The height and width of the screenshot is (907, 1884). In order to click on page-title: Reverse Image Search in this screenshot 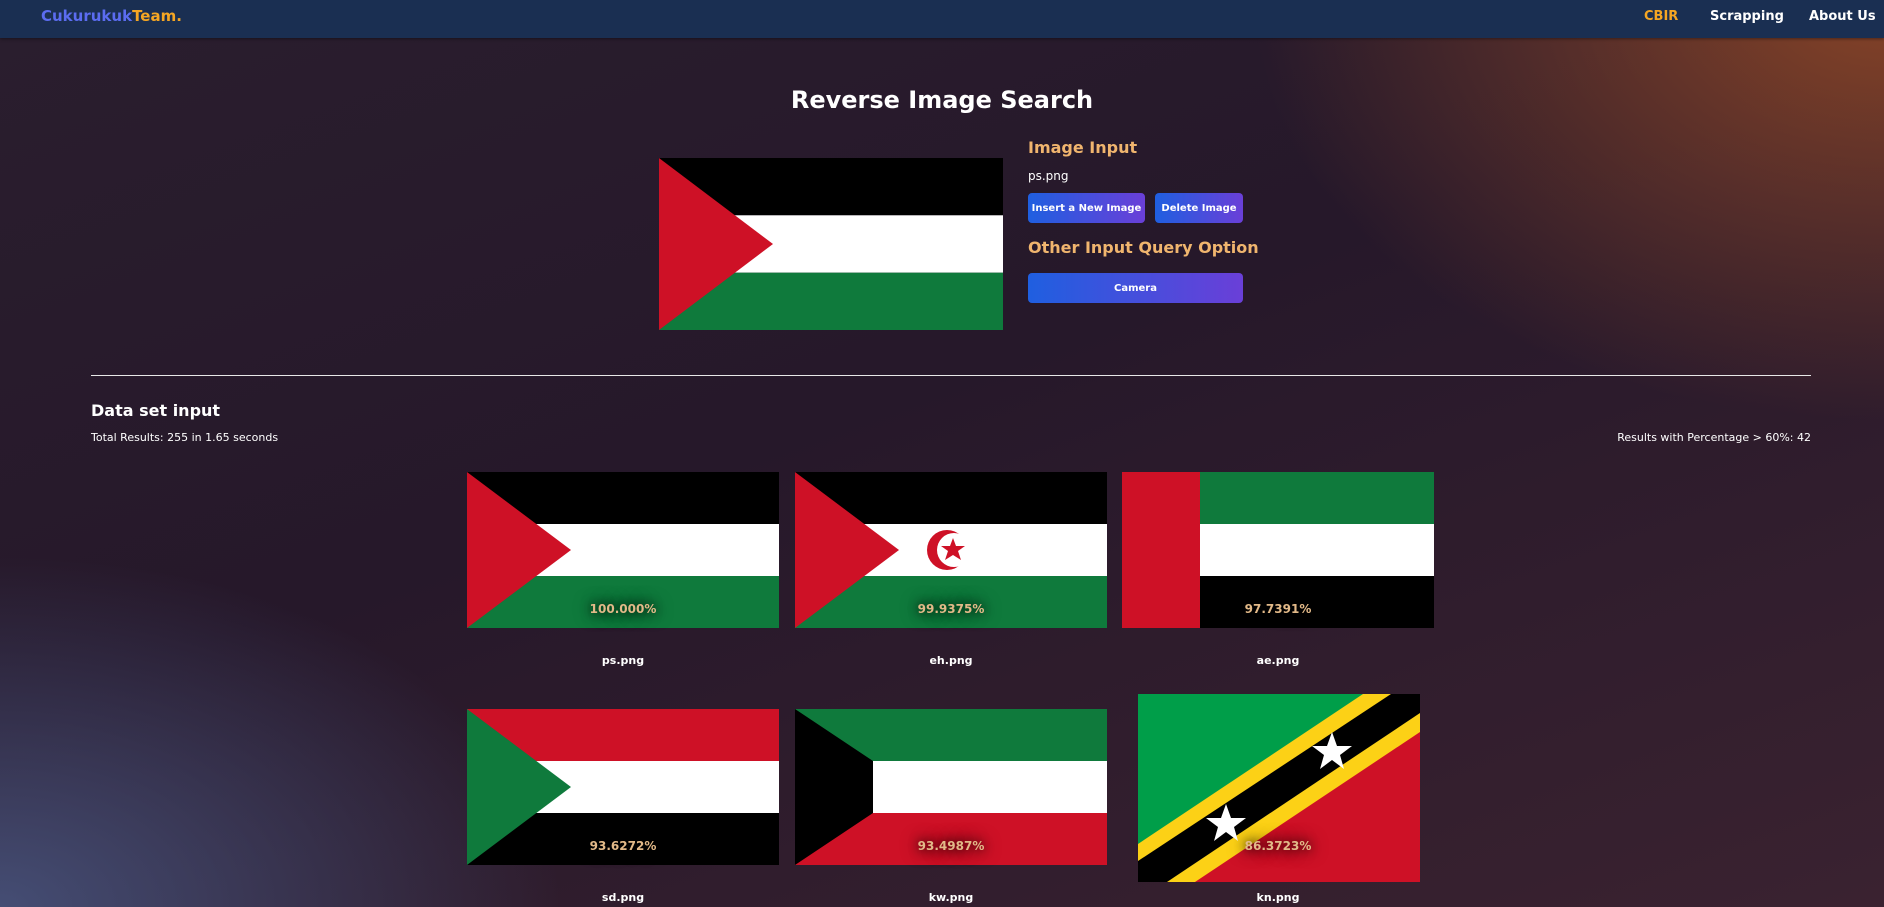, I will do `click(942, 100)`.